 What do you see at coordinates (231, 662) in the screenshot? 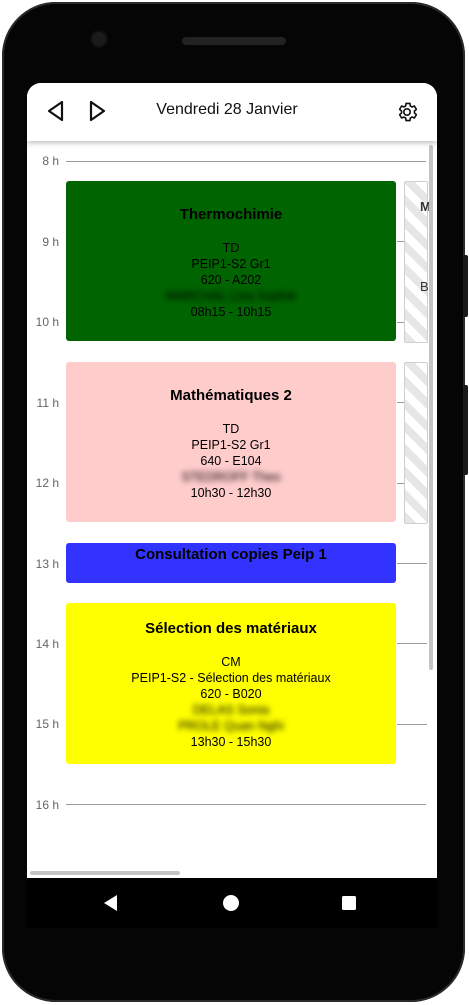
I see `event-type: CM` at bounding box center [231, 662].